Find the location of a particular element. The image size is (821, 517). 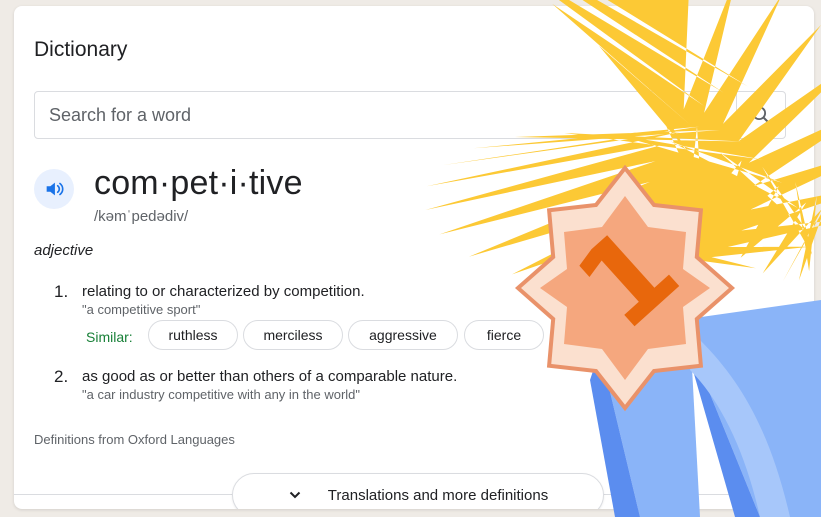

definition-example: "a competitive sport" is located at coordinates (141, 309).